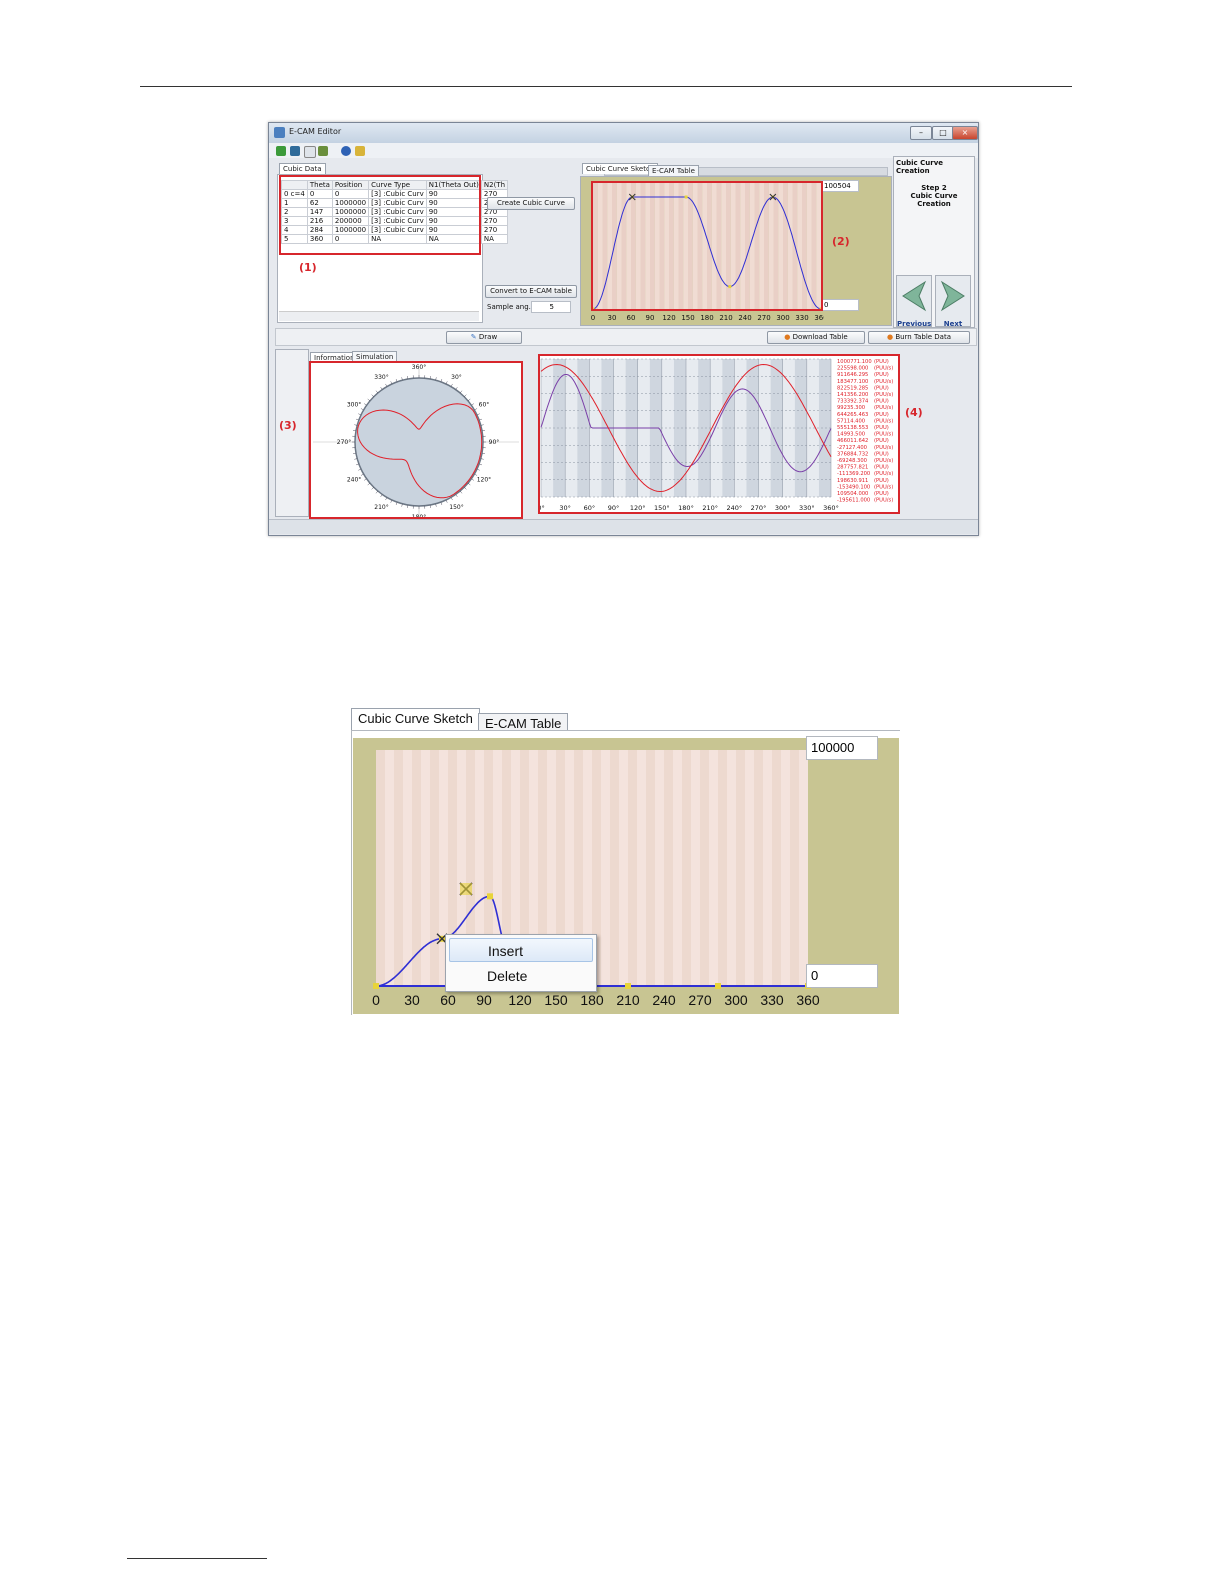  What do you see at coordinates (521, 963) in the screenshot?
I see `context-menu: Insert Delete` at bounding box center [521, 963].